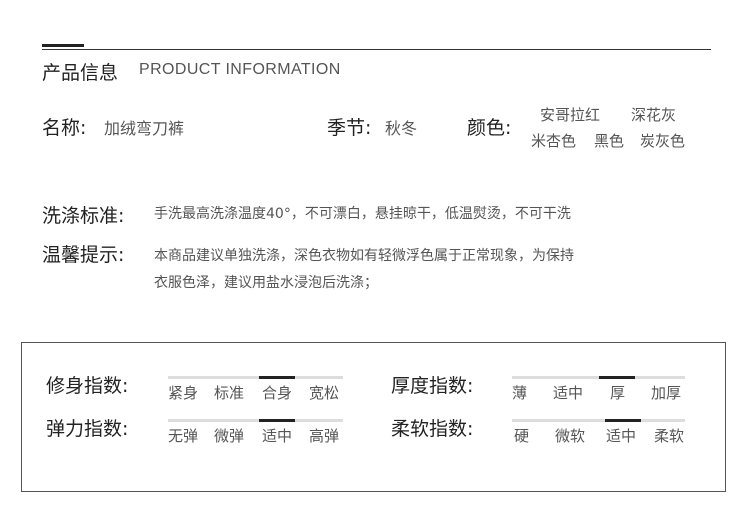  I want to click on elasticity-index-marker, so click(277, 420).